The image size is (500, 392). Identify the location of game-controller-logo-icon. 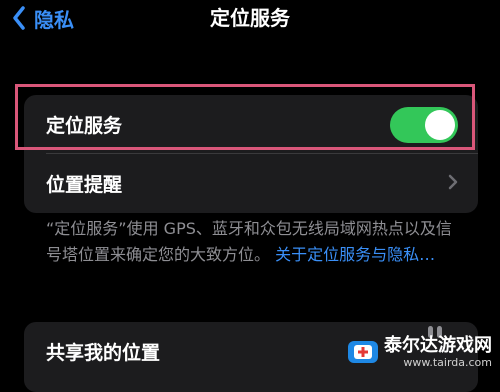
(363, 352).